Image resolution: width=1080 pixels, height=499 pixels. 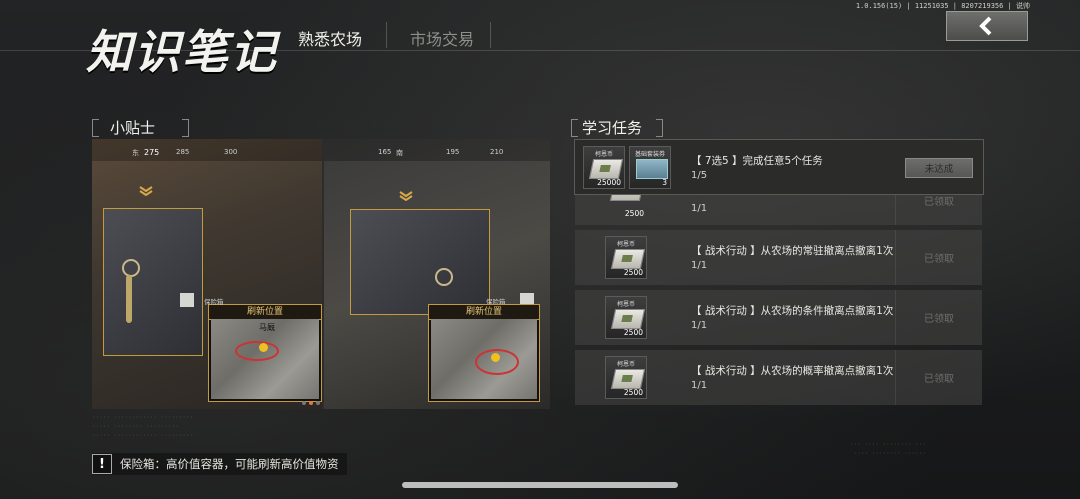 I want to click on minimap: 马厩, so click(x=265, y=359).